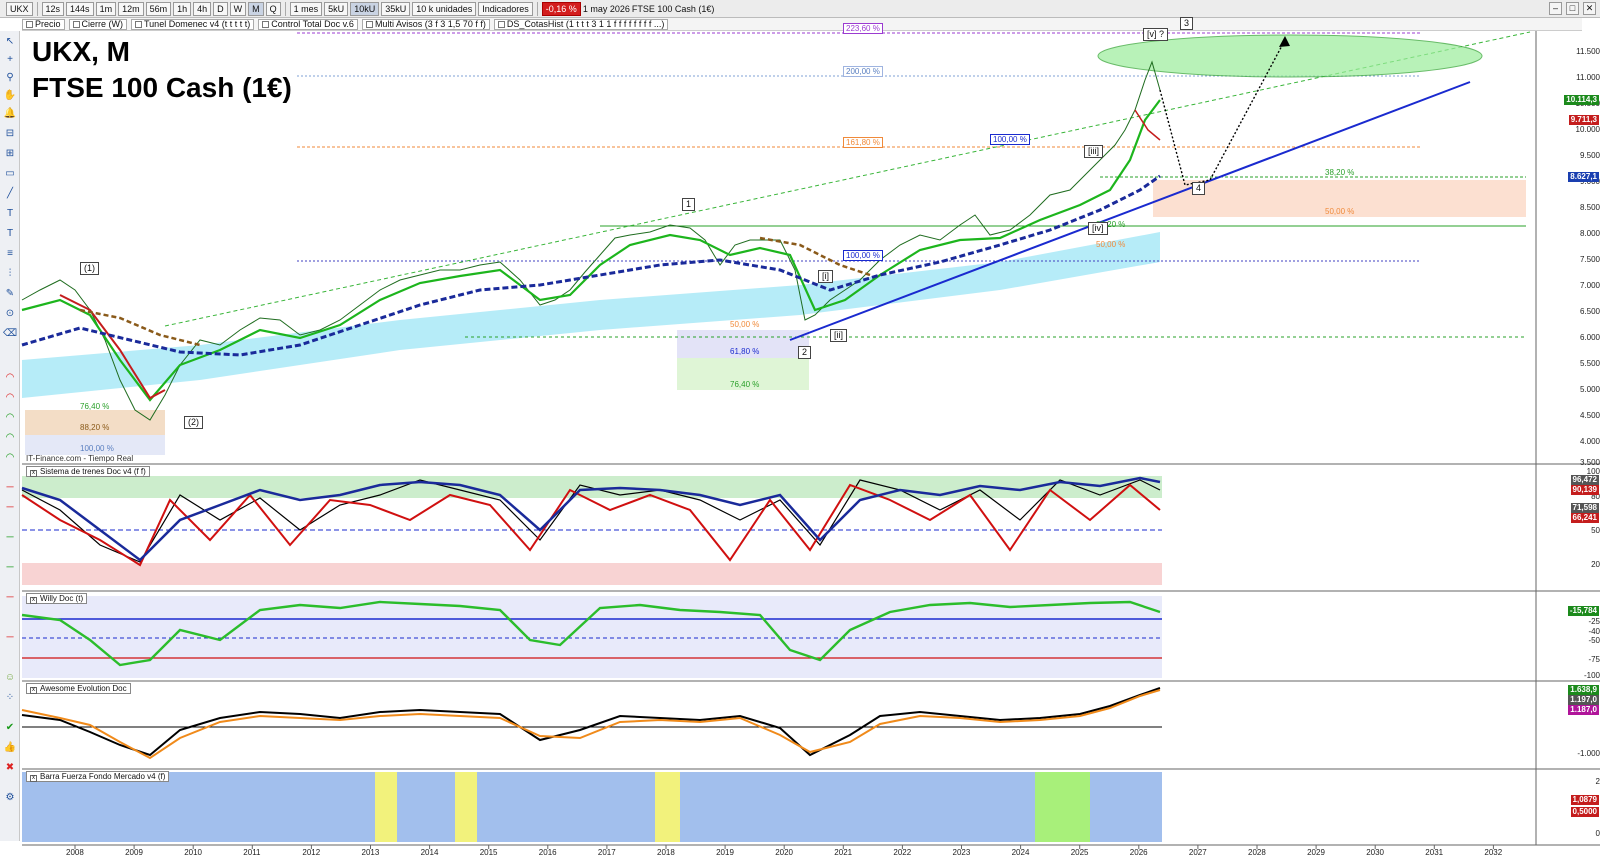 This screenshot has height=862, width=1600. What do you see at coordinates (162, 87) in the screenshot?
I see `chart-title-instrument: FTSE 100 Cash (1€)` at bounding box center [162, 87].